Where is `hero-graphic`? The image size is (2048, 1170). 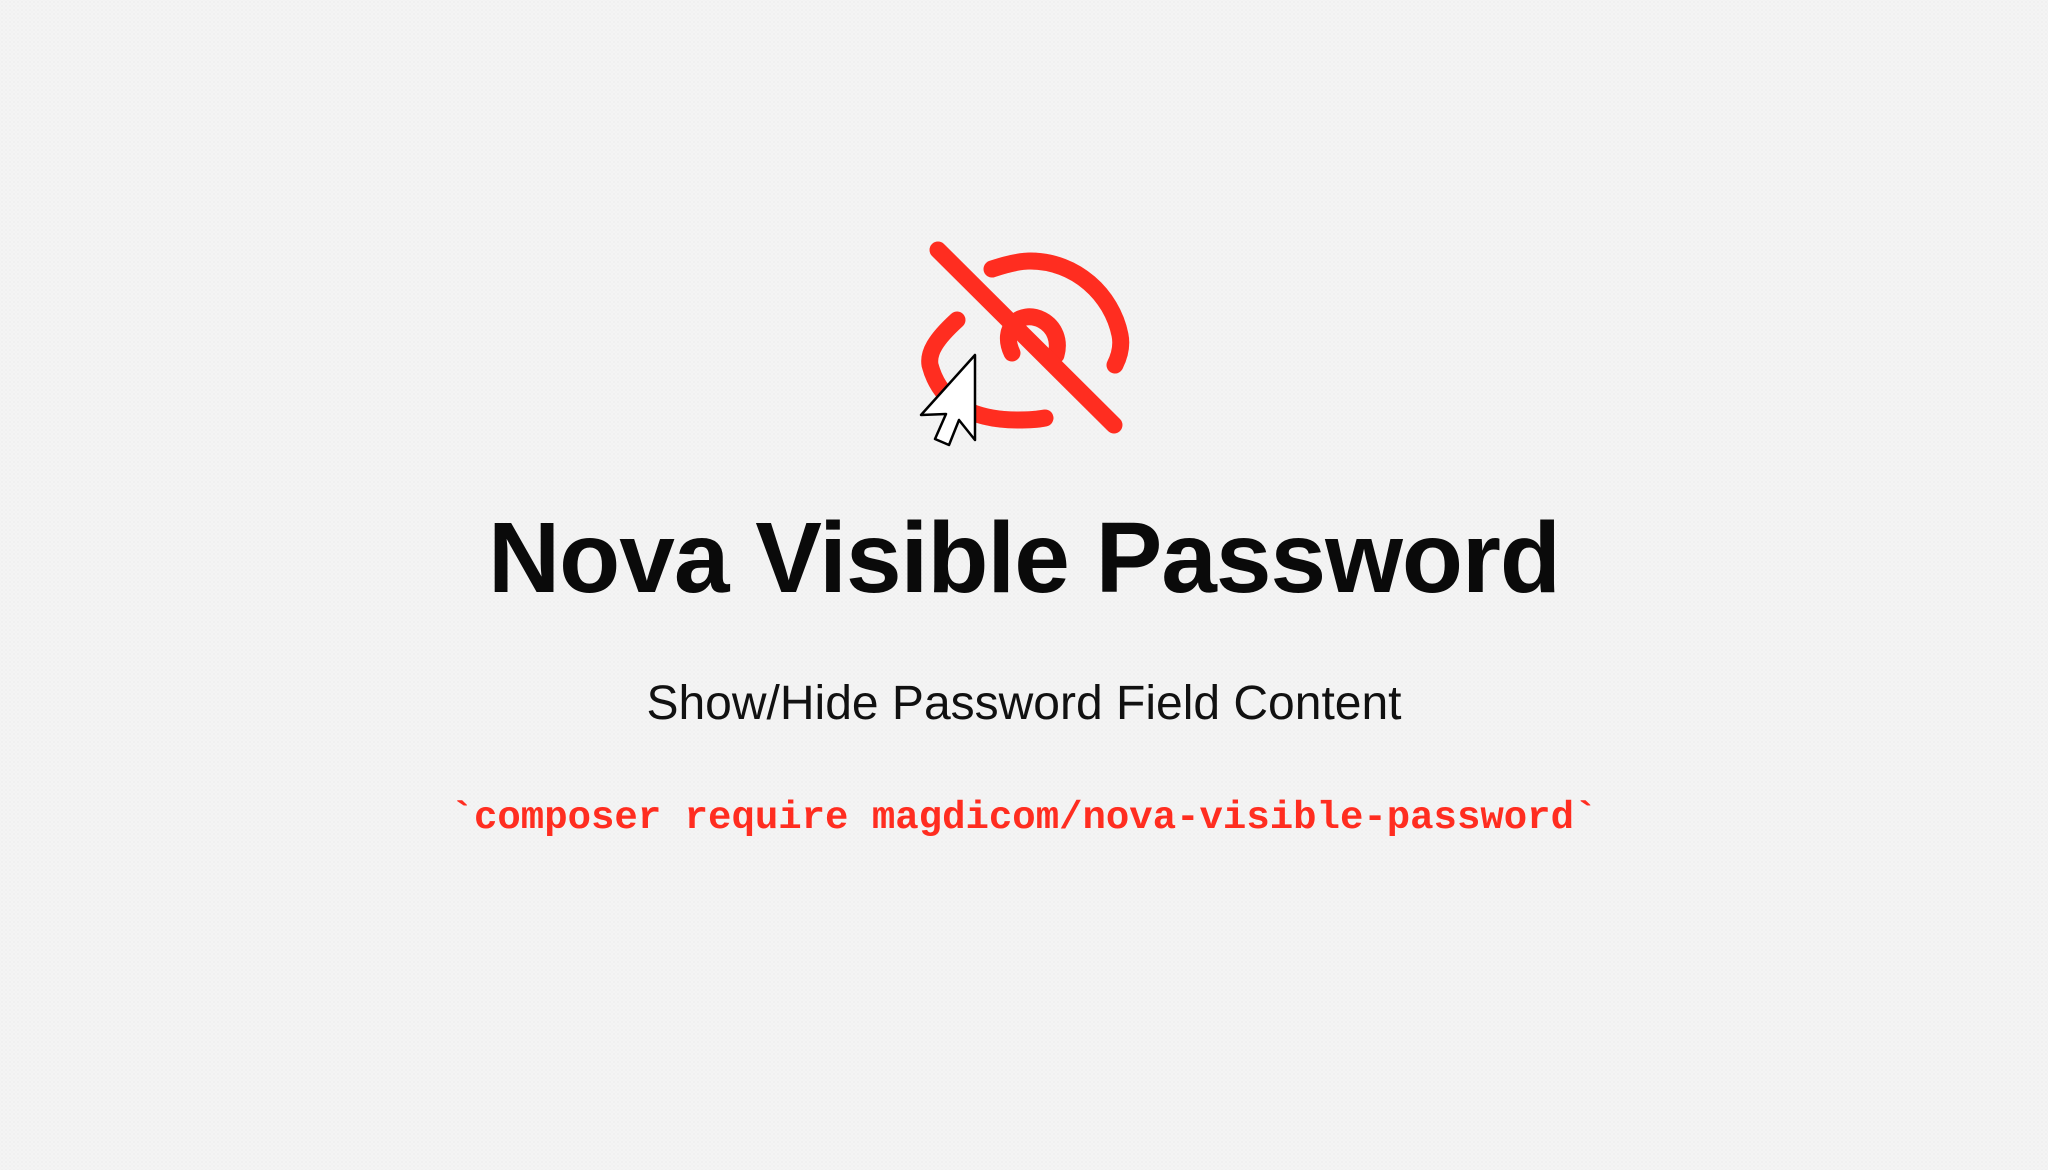 hero-graphic is located at coordinates (1020, 350).